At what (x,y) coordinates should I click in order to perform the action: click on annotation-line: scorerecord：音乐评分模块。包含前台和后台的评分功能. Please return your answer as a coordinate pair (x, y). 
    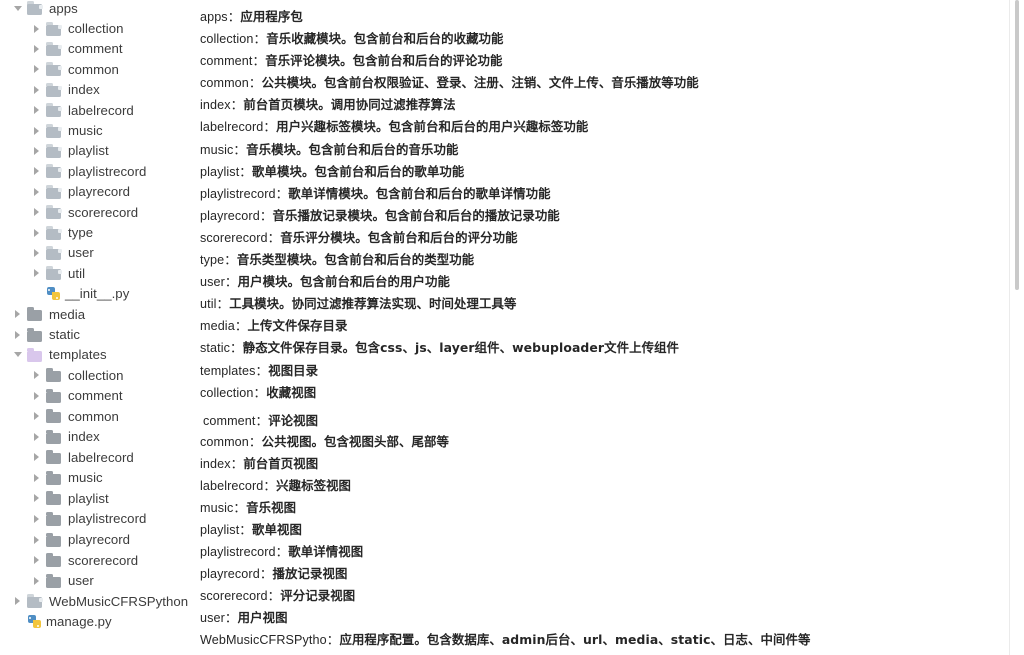
    Looking at the image, I should click on (359, 236).